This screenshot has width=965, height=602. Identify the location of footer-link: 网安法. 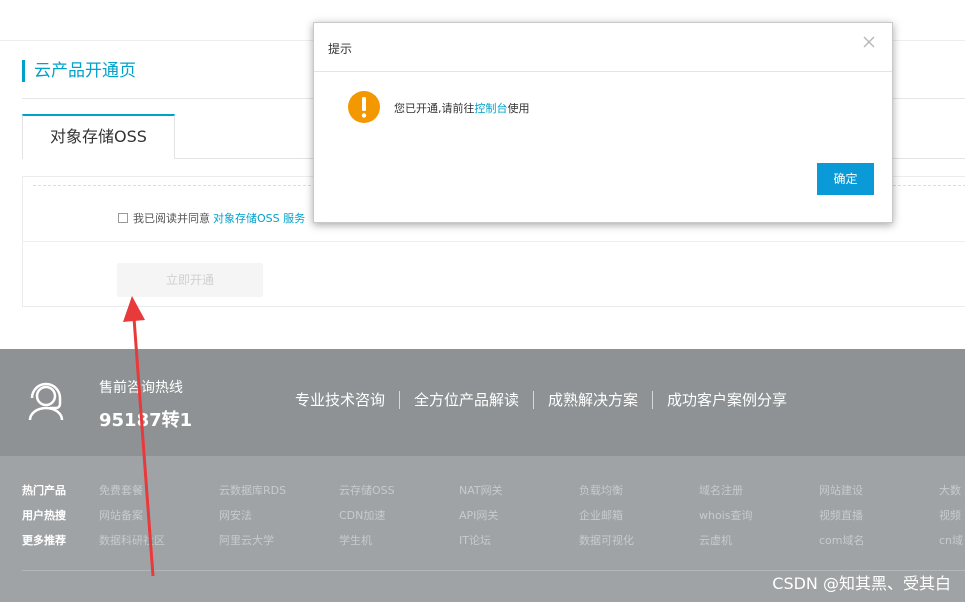
(235, 515).